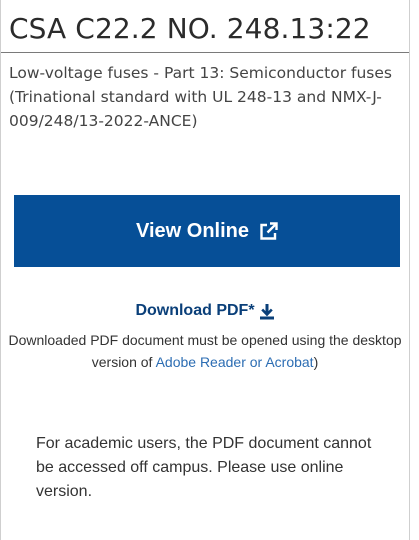  I want to click on view-online-button: View Online, so click(207, 231).